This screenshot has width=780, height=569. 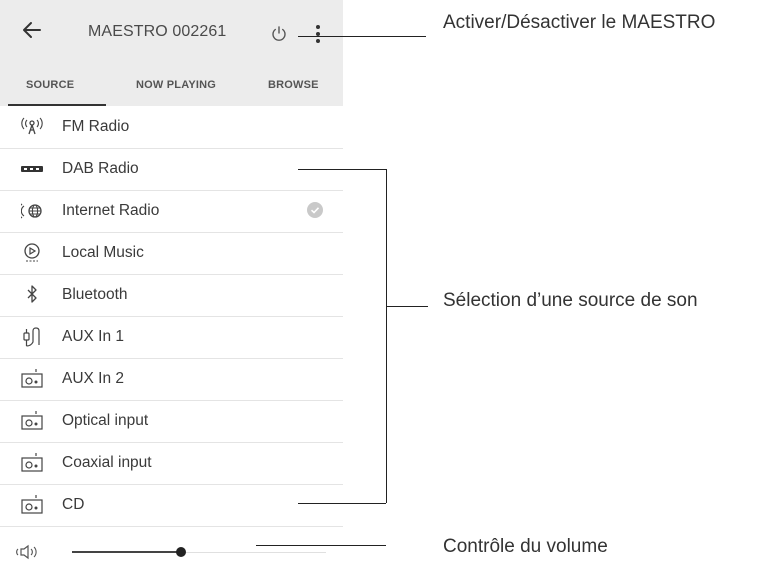 What do you see at coordinates (293, 85) in the screenshot?
I see `tab-browse: BROWSE` at bounding box center [293, 85].